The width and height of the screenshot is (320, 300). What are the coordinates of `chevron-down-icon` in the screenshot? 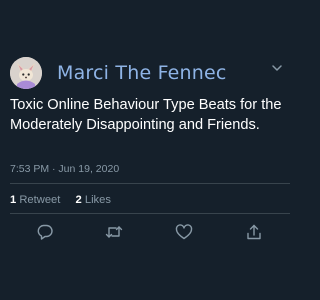 It's located at (277, 68).